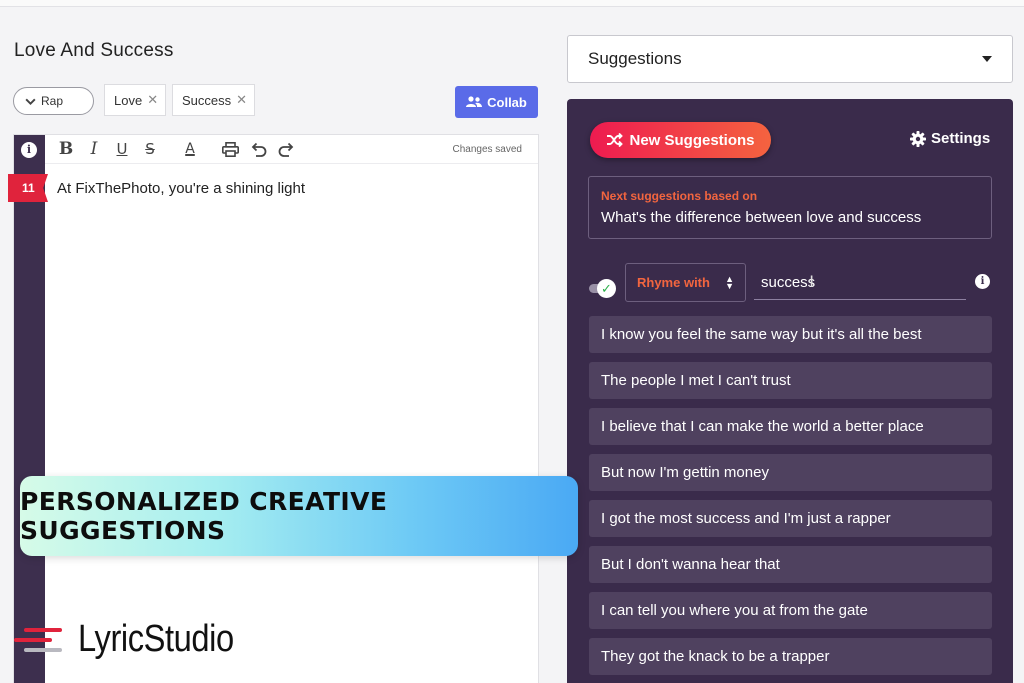 The image size is (1024, 683). I want to click on suggestion-item: But now I'm gettin money, so click(790, 472).